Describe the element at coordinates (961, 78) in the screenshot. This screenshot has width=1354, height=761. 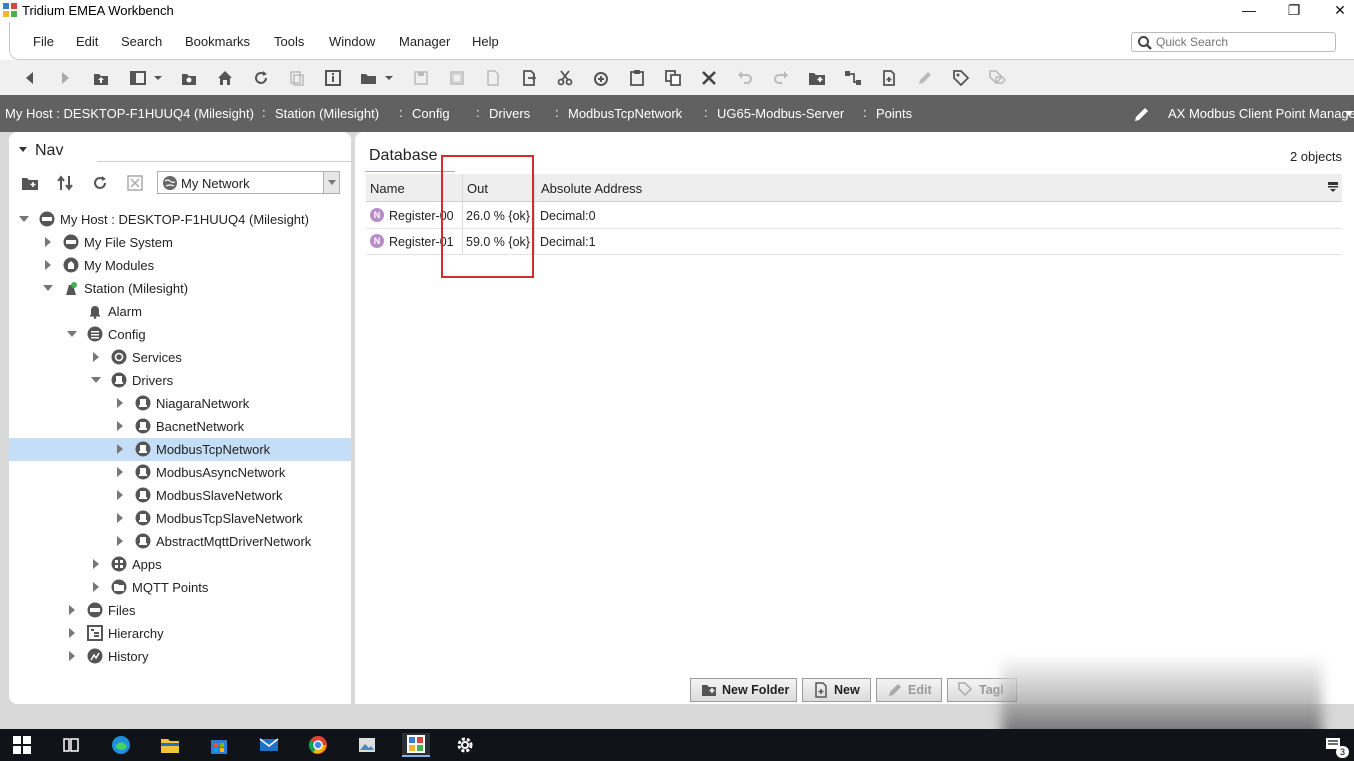
I see `tag-icon` at that location.